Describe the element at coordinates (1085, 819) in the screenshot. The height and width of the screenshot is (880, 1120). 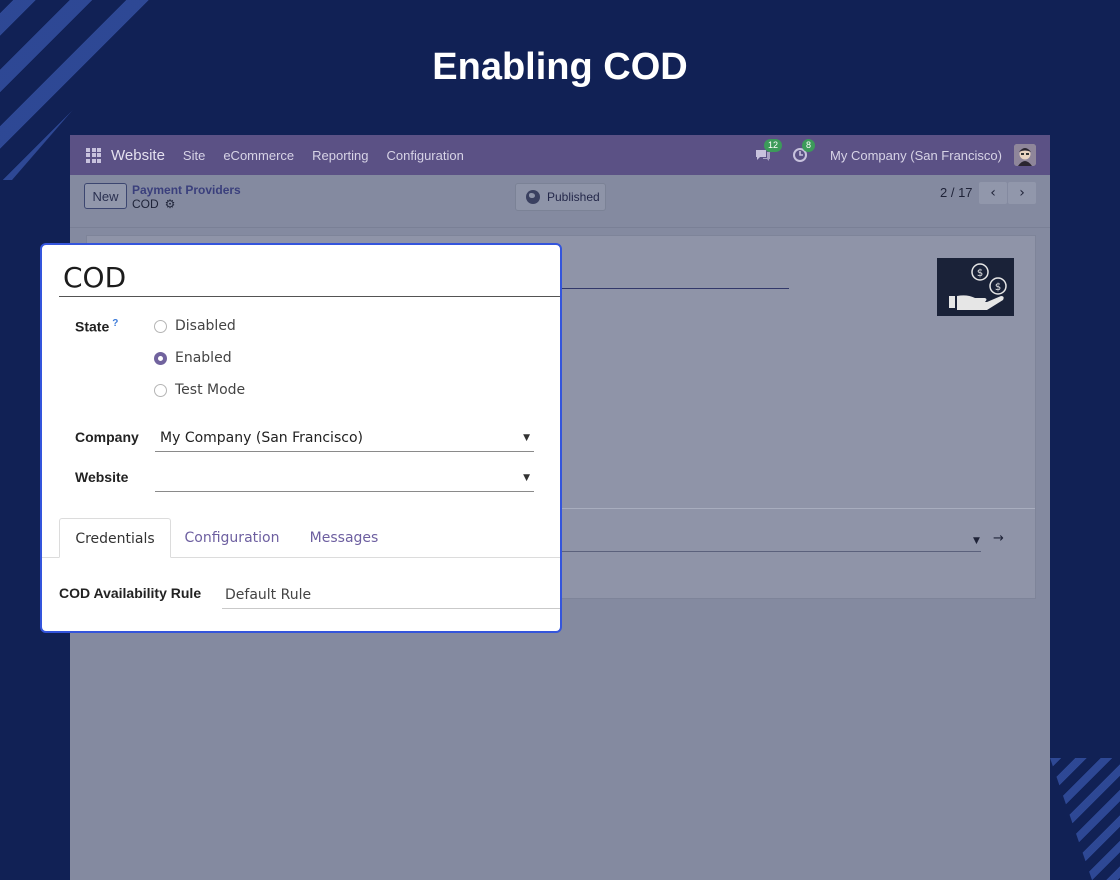
I see `decorative-stripes-bottom-right` at that location.